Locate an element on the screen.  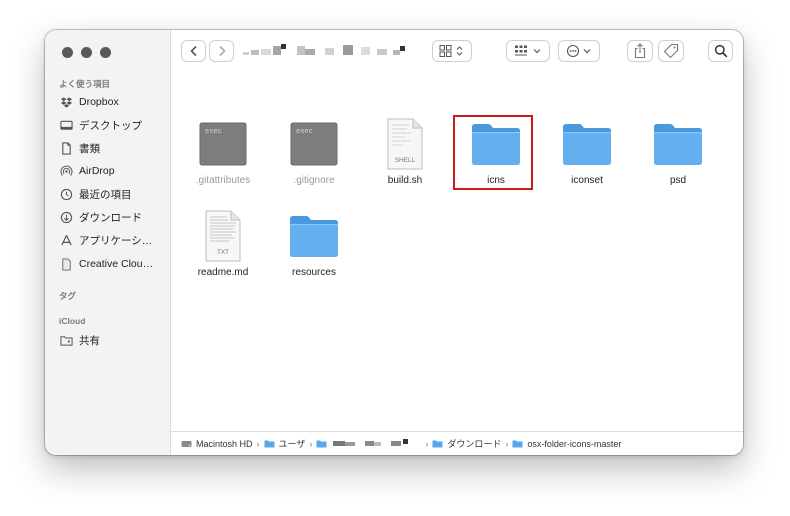
text-badge: TXT is located at coordinates (223, 252).